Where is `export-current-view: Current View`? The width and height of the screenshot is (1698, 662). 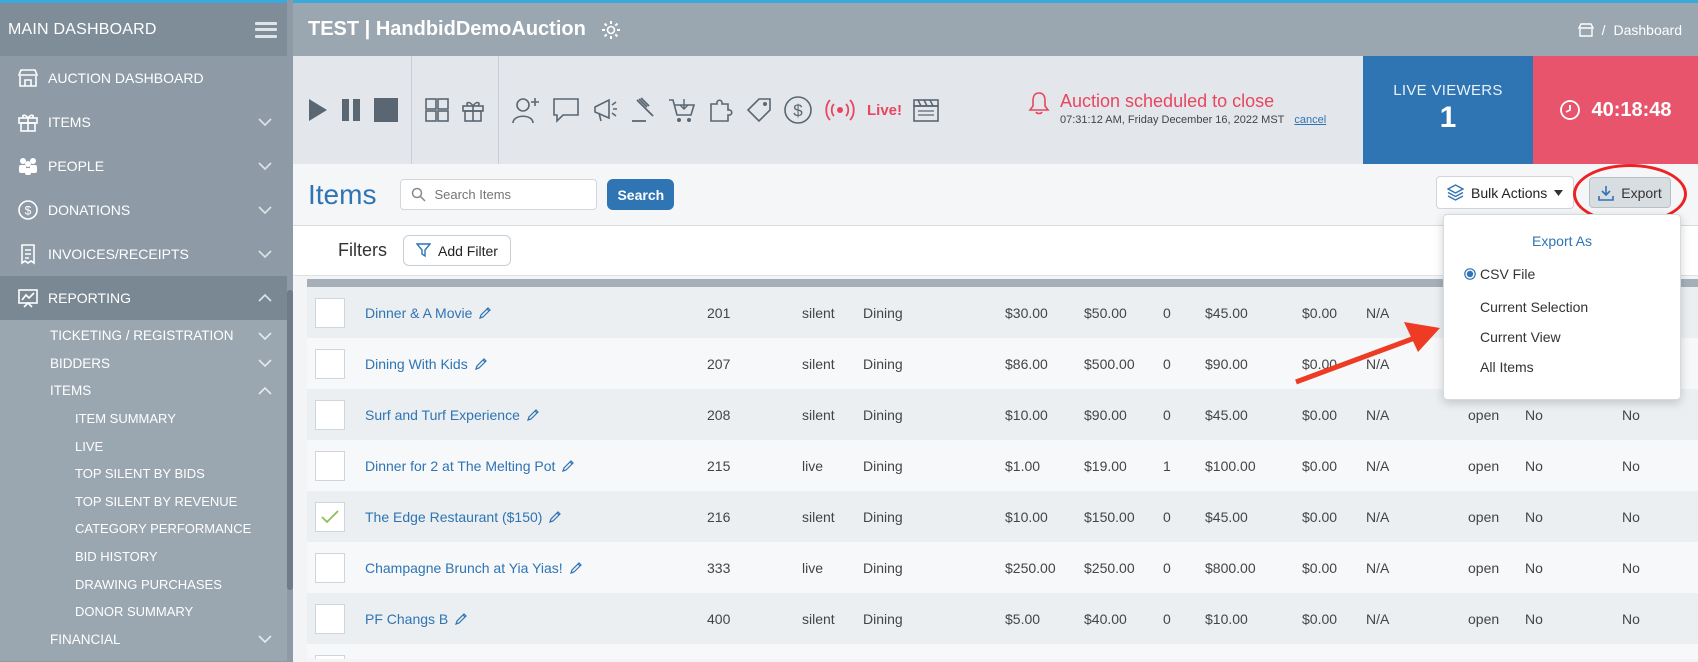
export-current-view: Current View is located at coordinates (1580, 337).